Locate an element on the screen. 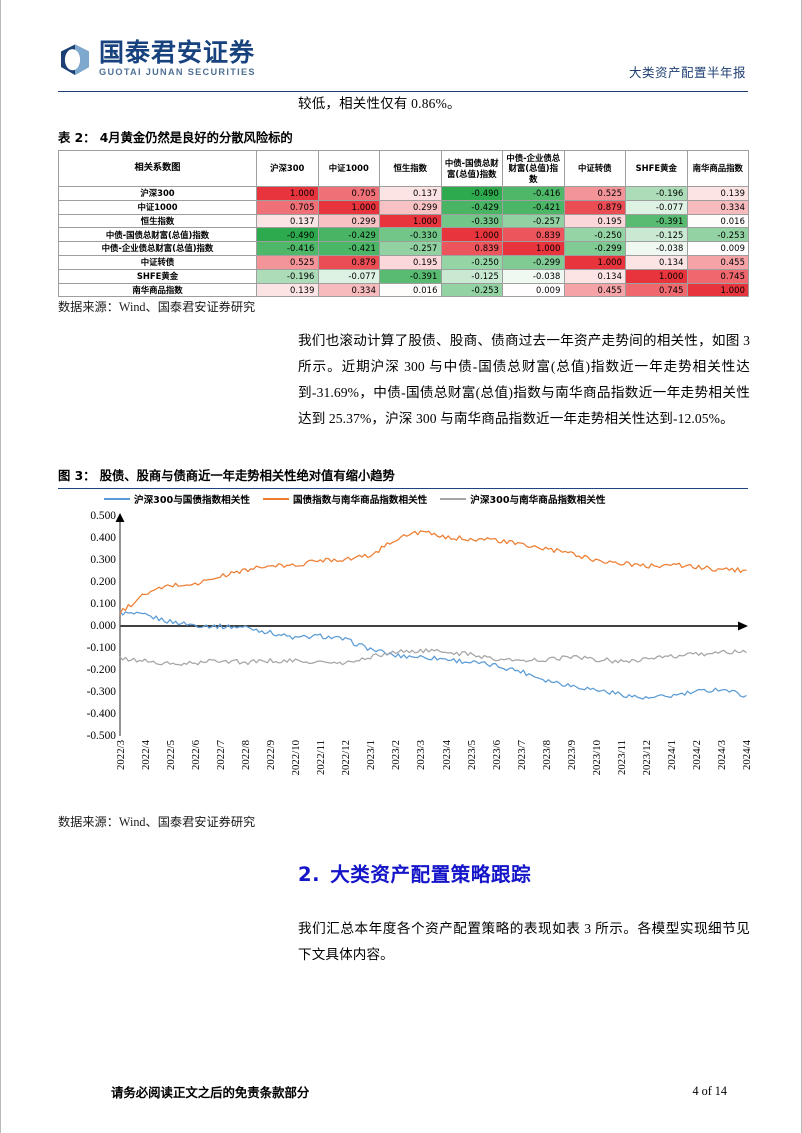  lead-paragraph: 较低，相关性仅有 0.86%。 is located at coordinates (379, 103).